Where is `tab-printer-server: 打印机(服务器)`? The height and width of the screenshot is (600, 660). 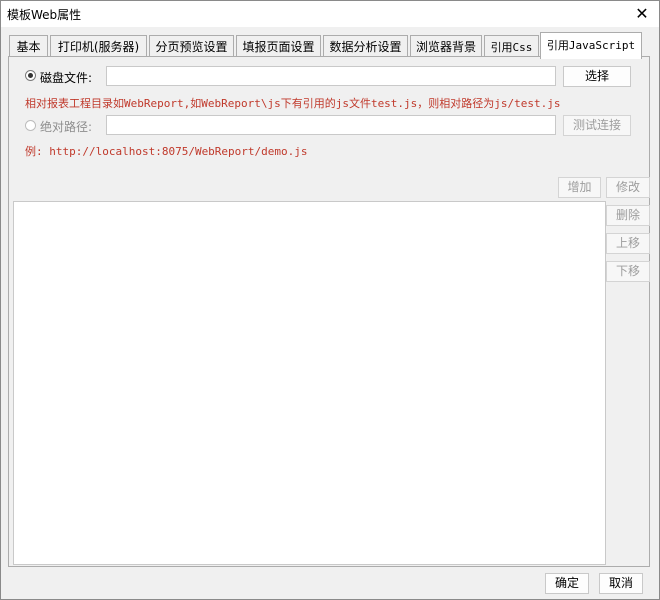 tab-printer-server: 打印机(服务器) is located at coordinates (98, 46).